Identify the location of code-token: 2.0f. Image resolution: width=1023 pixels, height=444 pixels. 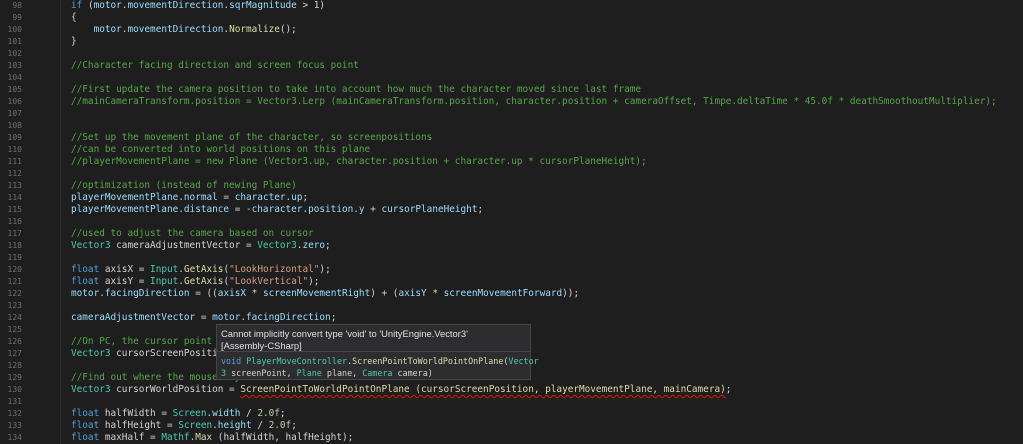
(280, 425).